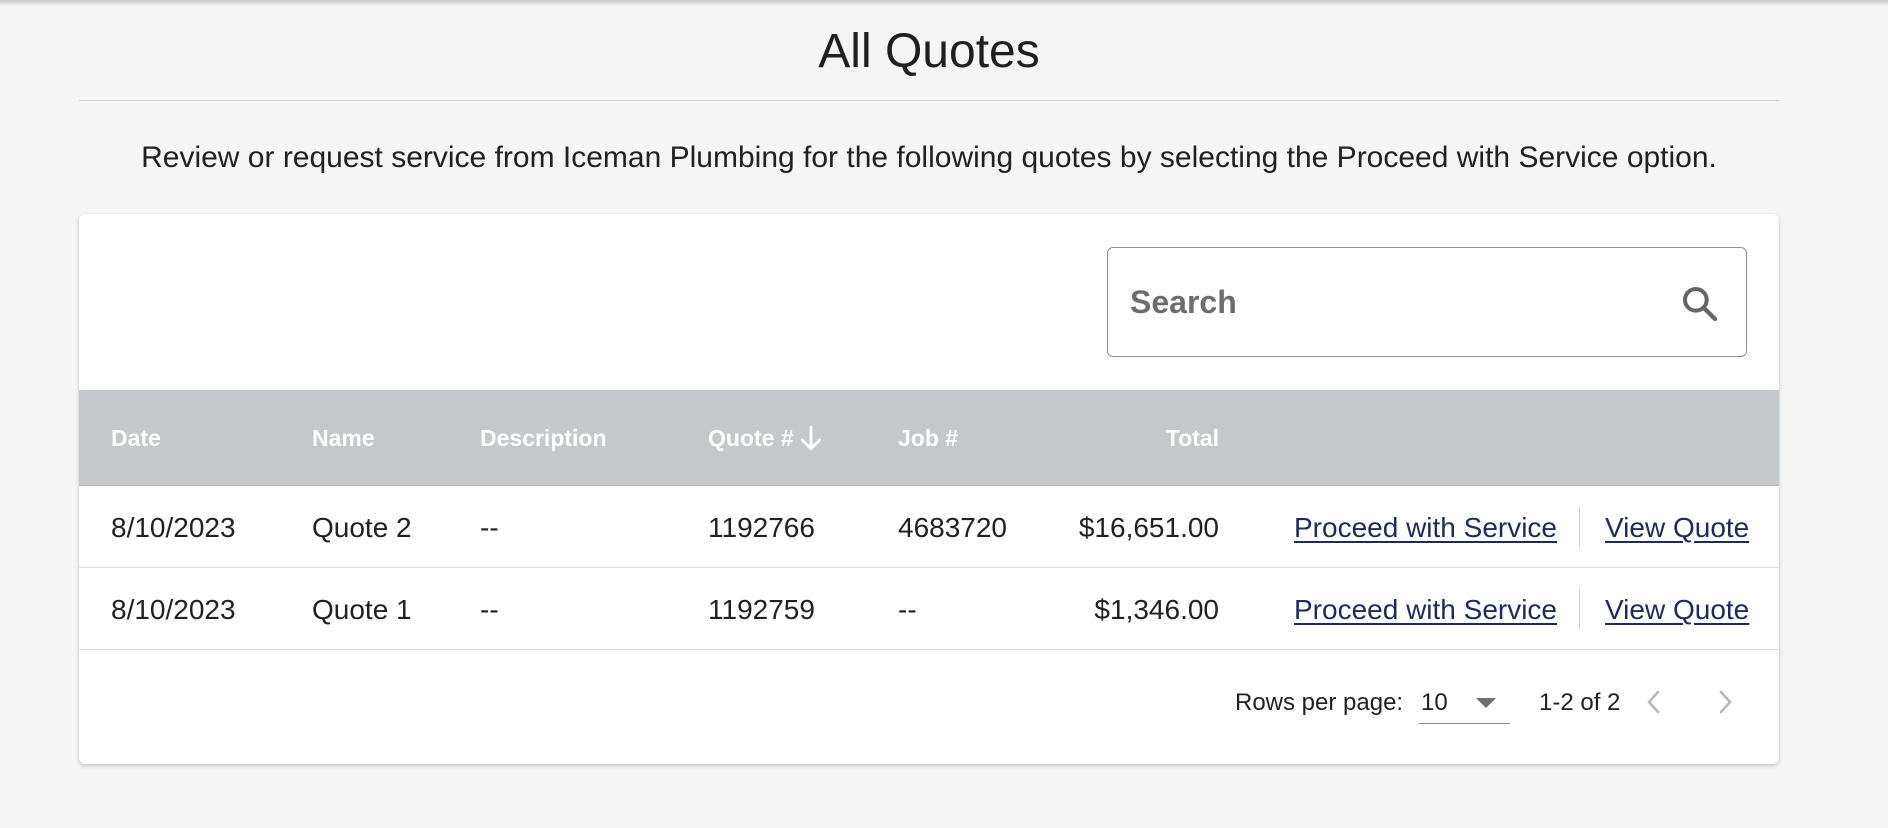  I want to click on previous-page-button, so click(1654, 702).